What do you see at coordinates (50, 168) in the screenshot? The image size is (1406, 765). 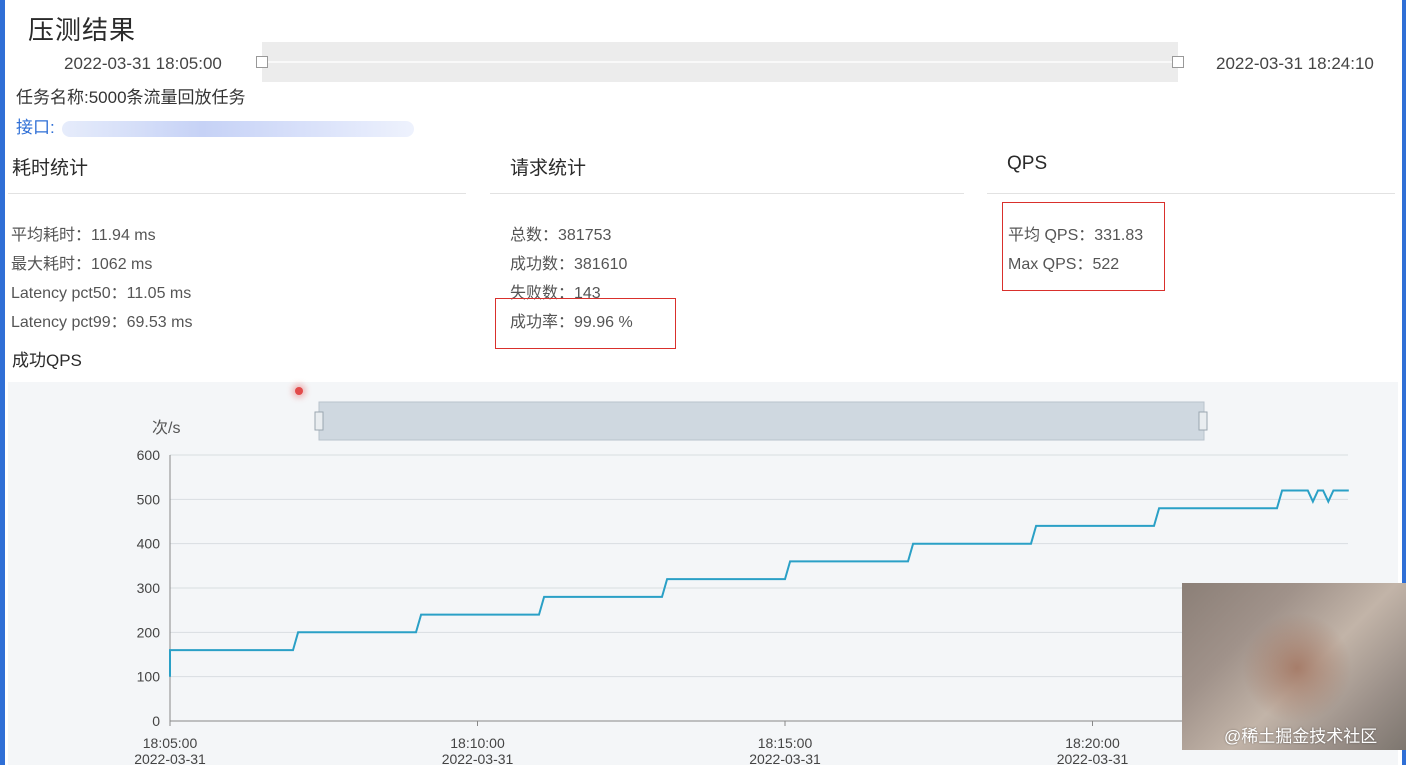 I see `latency-section-title: 耗时统计` at bounding box center [50, 168].